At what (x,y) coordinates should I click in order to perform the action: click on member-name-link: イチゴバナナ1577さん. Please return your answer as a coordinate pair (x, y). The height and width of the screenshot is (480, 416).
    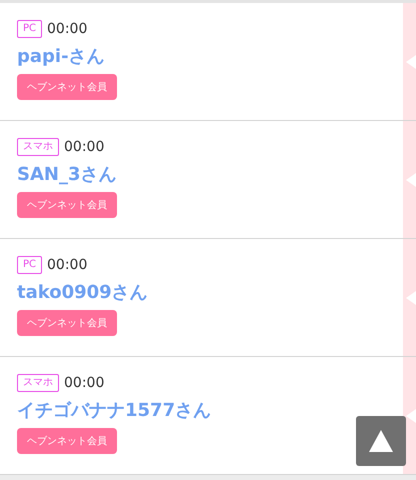
    Looking at the image, I should click on (210, 410).